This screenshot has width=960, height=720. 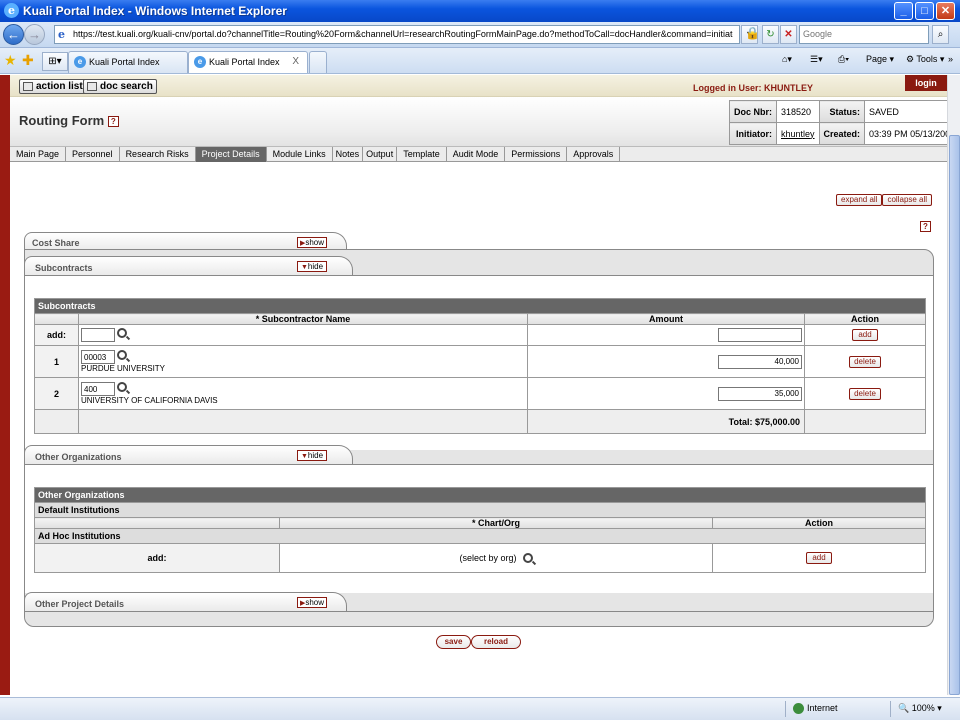 I want to click on tools-menu: ⚙ Tools ▾, so click(x=925, y=59).